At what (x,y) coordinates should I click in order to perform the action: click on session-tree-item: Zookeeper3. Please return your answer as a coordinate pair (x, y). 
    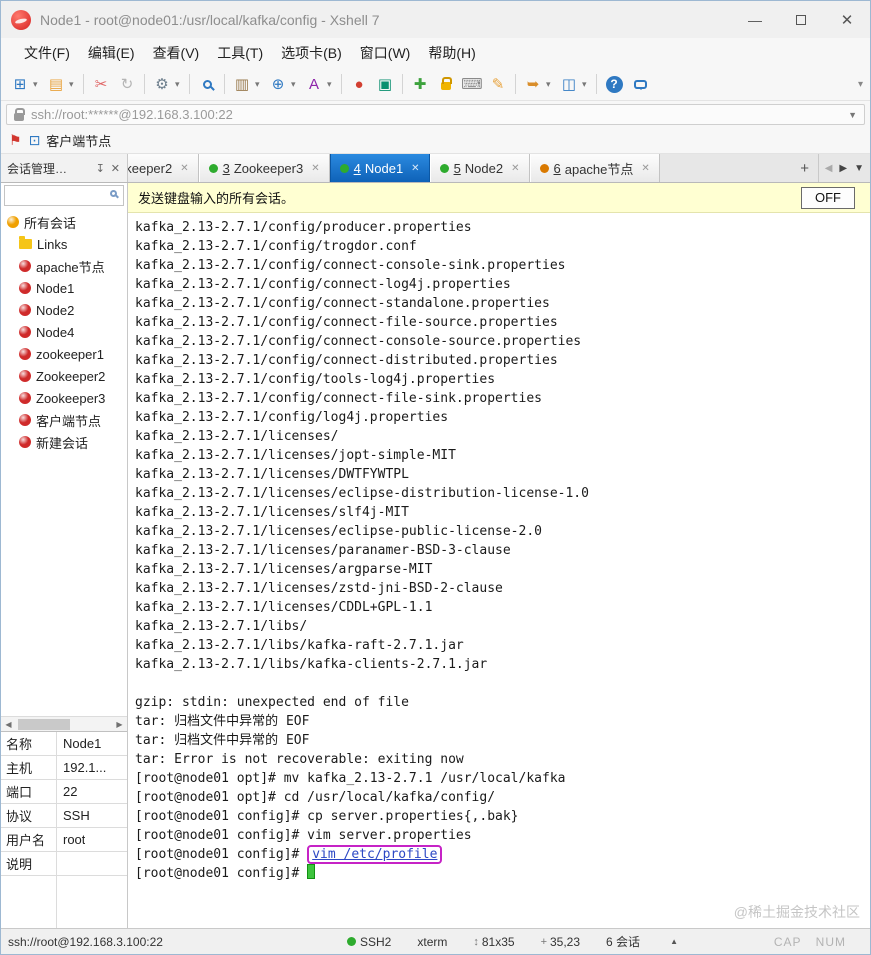
    Looking at the image, I should click on (64, 398).